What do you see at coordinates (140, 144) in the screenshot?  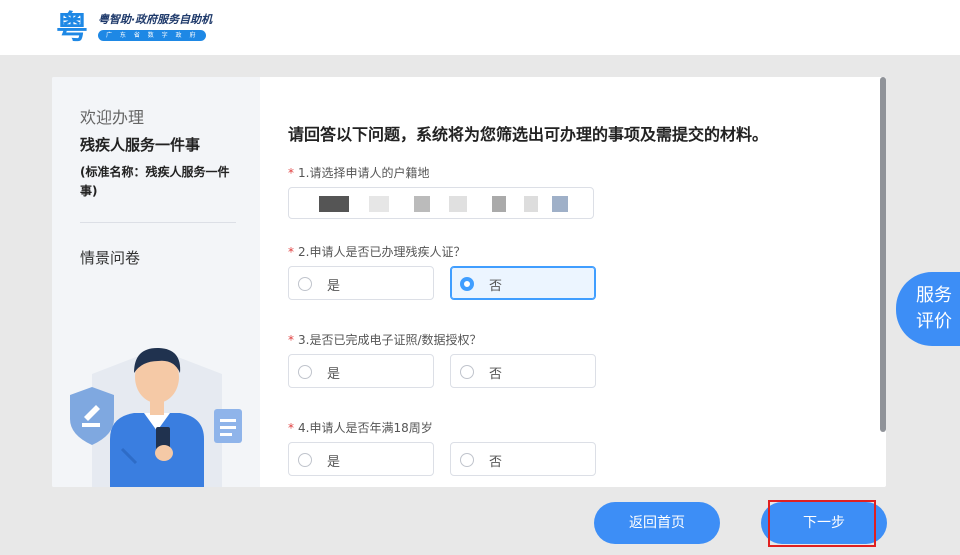 I see `service-name: 残疾人服务一件事` at bounding box center [140, 144].